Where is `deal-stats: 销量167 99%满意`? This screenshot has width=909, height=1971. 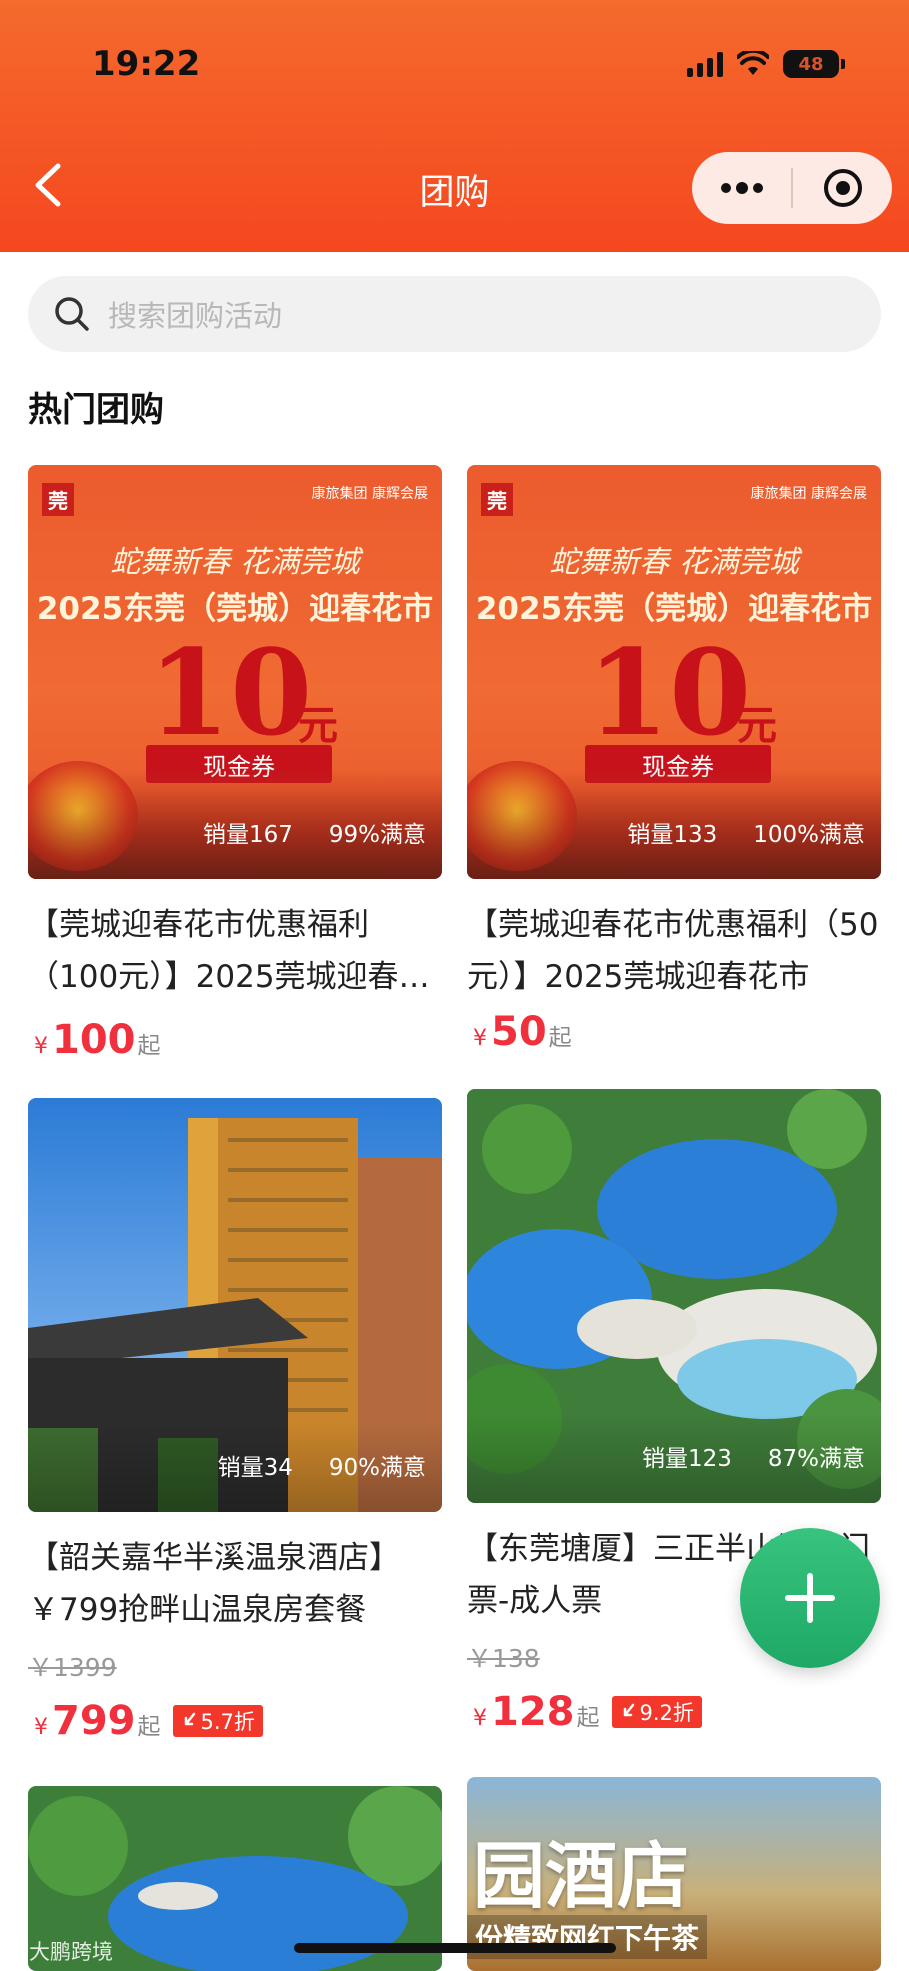
deal-stats: 销量167 99%满意 is located at coordinates (235, 834).